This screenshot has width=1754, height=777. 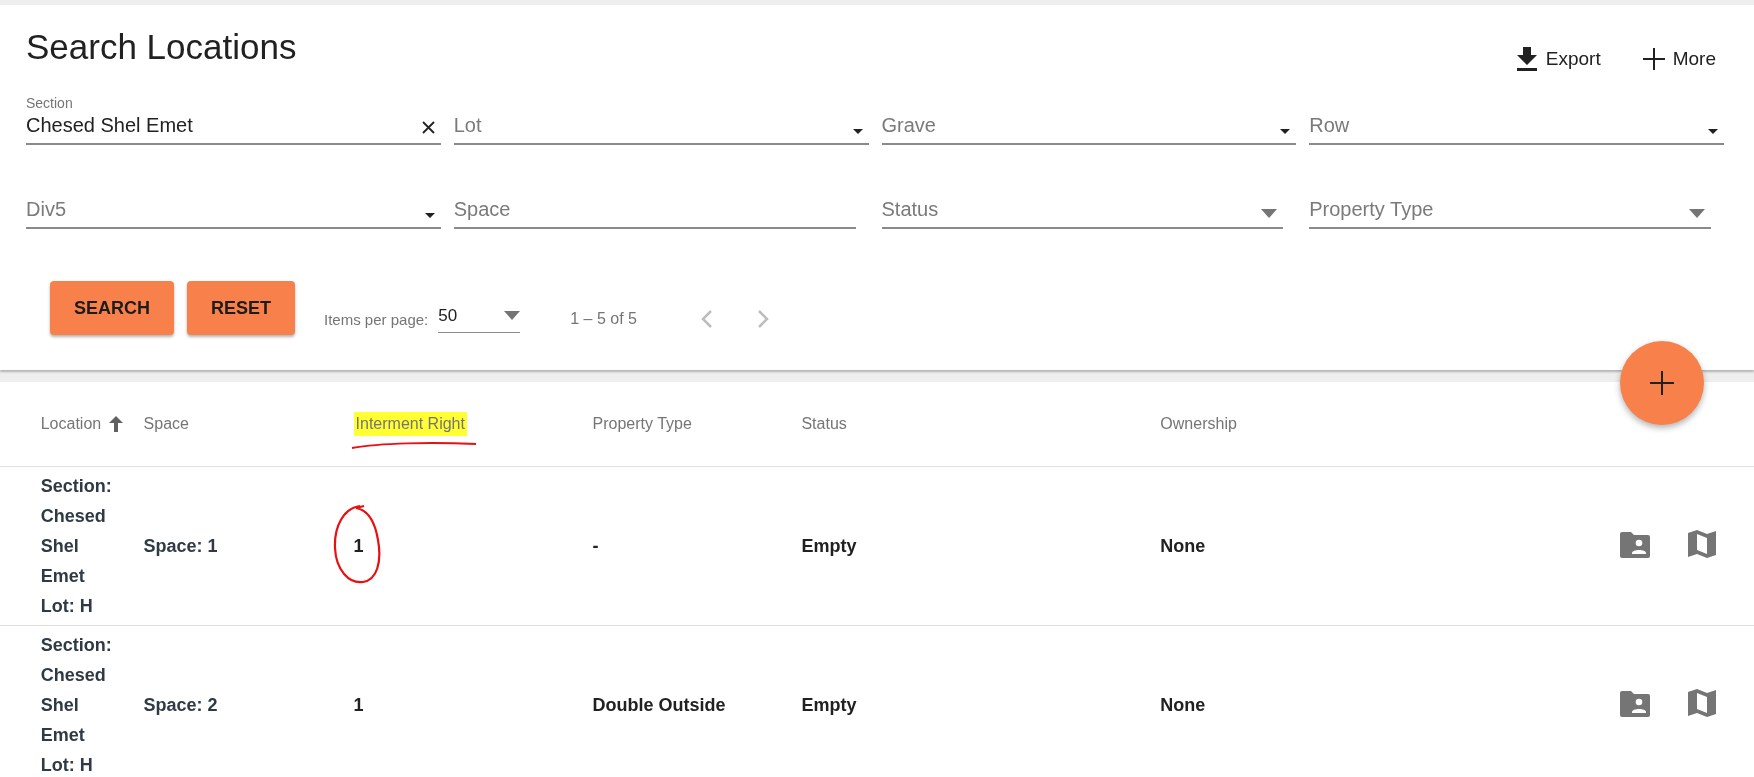 What do you see at coordinates (376, 319) in the screenshot?
I see `items-per-page-label: Items per page:` at bounding box center [376, 319].